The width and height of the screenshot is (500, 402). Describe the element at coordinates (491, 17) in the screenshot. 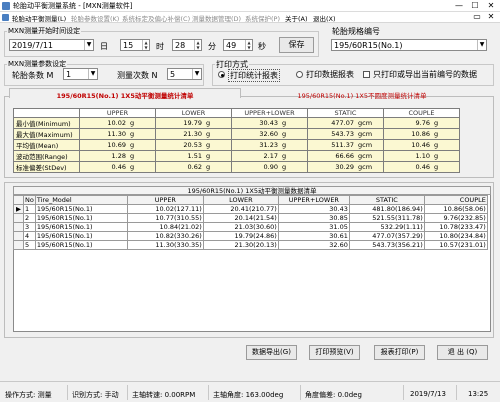

I see `mdi-close-button: ✕` at that location.